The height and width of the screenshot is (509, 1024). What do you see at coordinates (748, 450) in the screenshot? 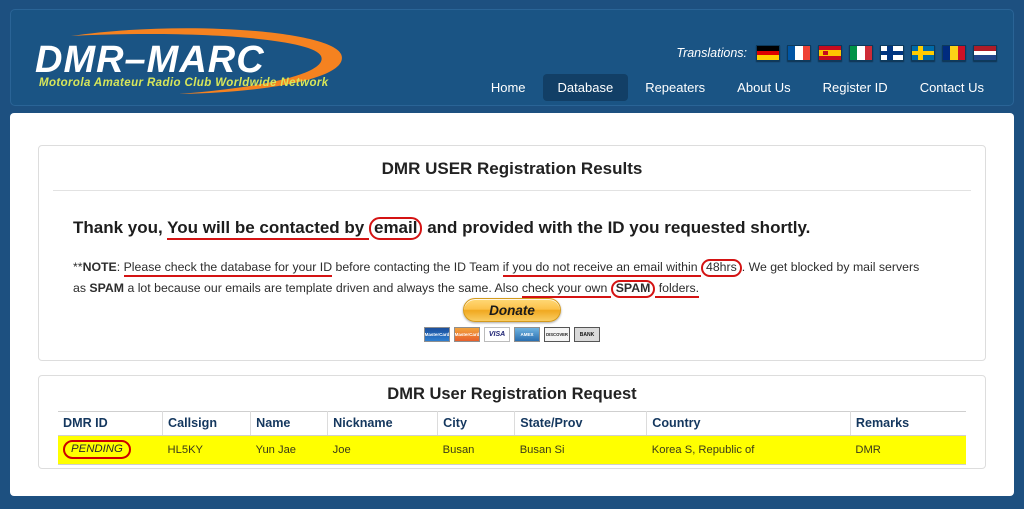
I see `cell-country: Korea S, Republic of` at bounding box center [748, 450].